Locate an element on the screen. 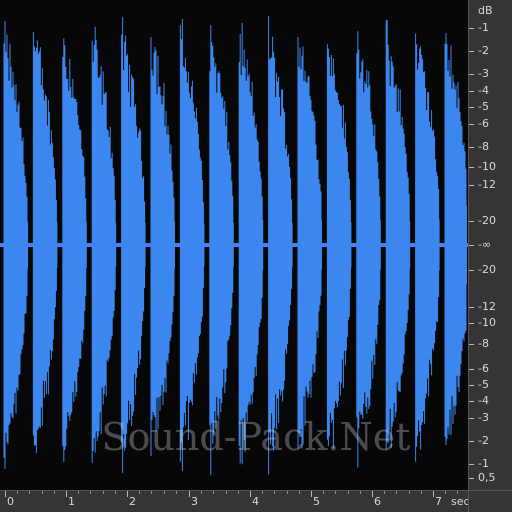  time-tick-label: 3 is located at coordinates (194, 501).